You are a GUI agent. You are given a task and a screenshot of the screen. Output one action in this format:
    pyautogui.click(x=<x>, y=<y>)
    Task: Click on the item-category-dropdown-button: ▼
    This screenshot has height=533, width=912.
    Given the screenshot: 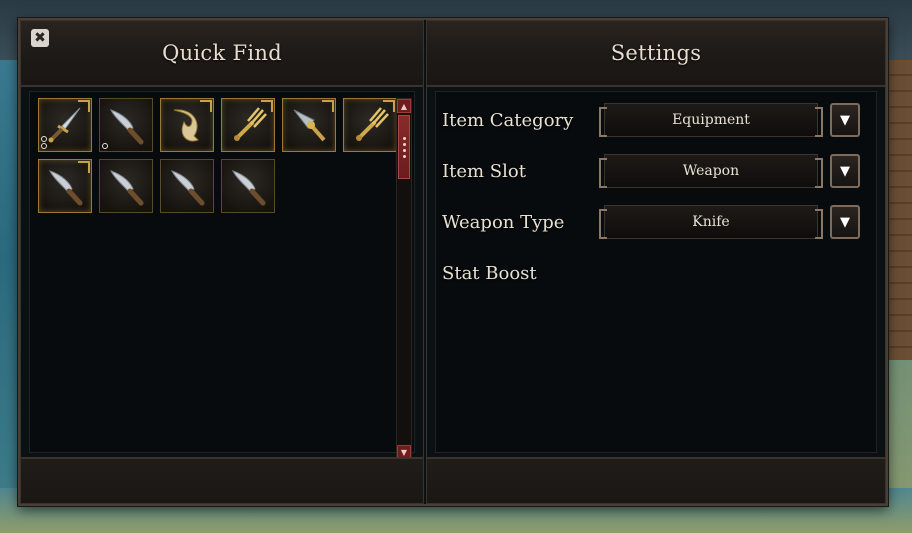 What is the action you would take?
    pyautogui.click(x=845, y=120)
    